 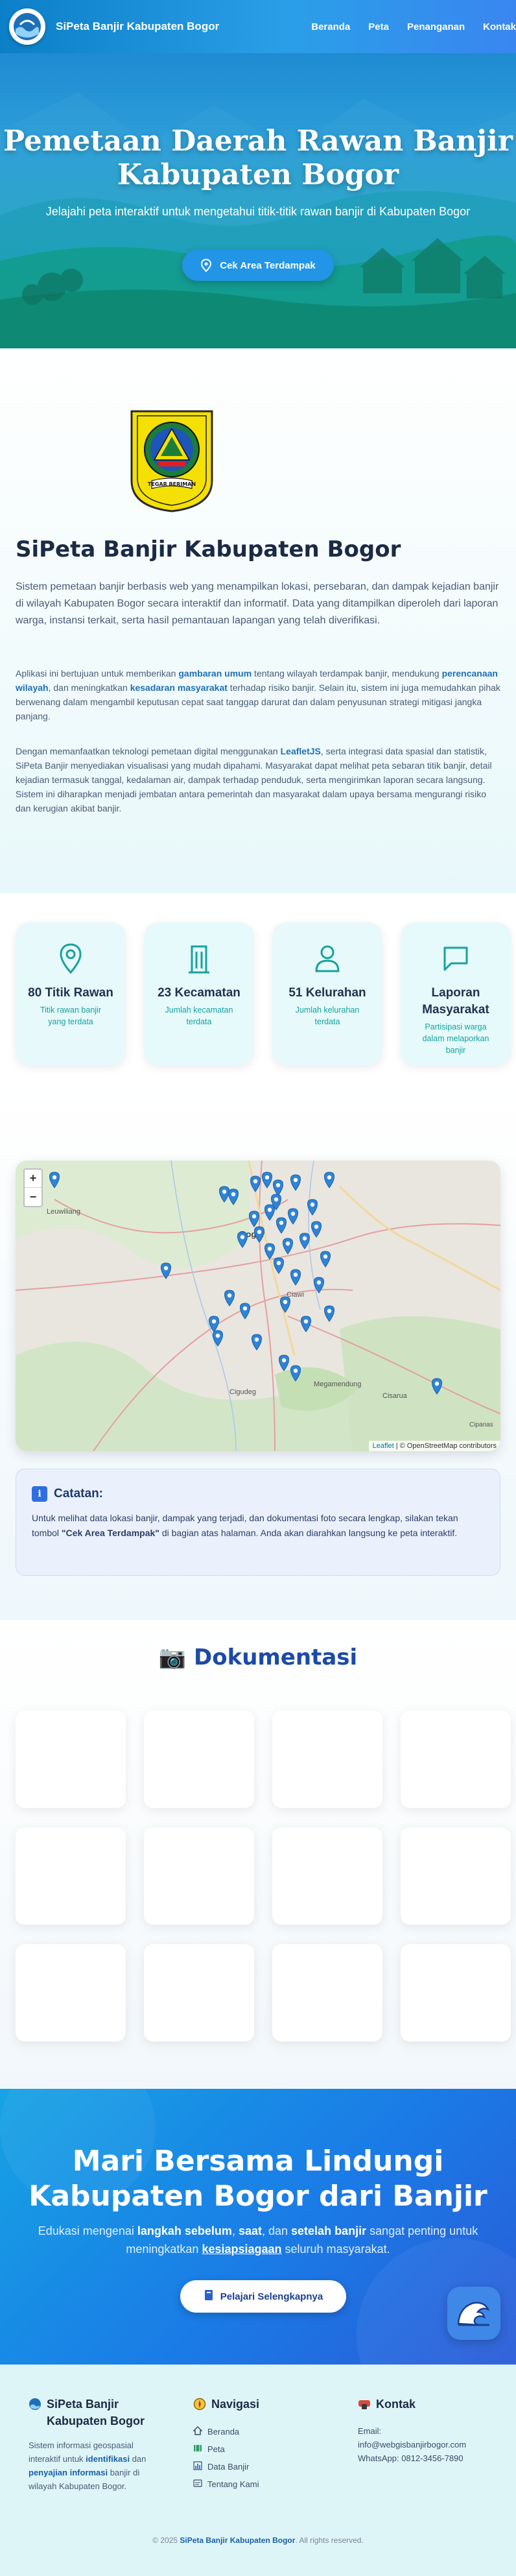 What do you see at coordinates (327, 993) in the screenshot?
I see `stat-card-villages: 51 Kelurahan Jumlah kelurahan terdata` at bounding box center [327, 993].